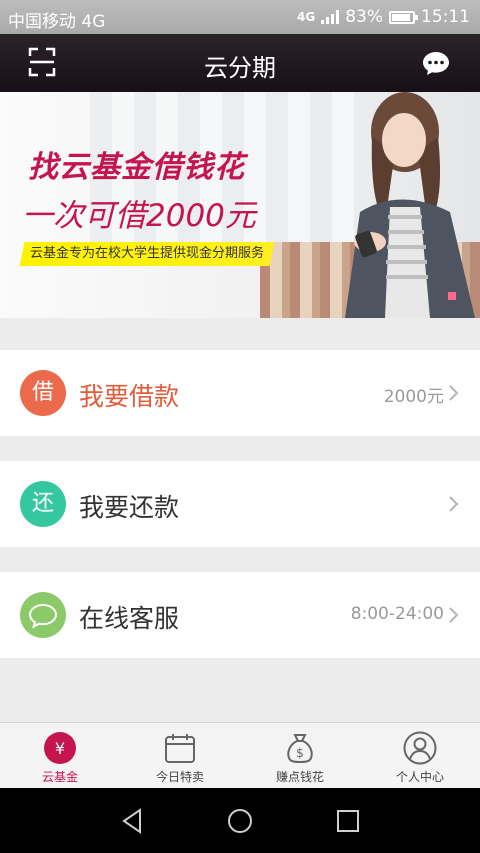  I want to click on tab-label: 云基金, so click(59, 777).